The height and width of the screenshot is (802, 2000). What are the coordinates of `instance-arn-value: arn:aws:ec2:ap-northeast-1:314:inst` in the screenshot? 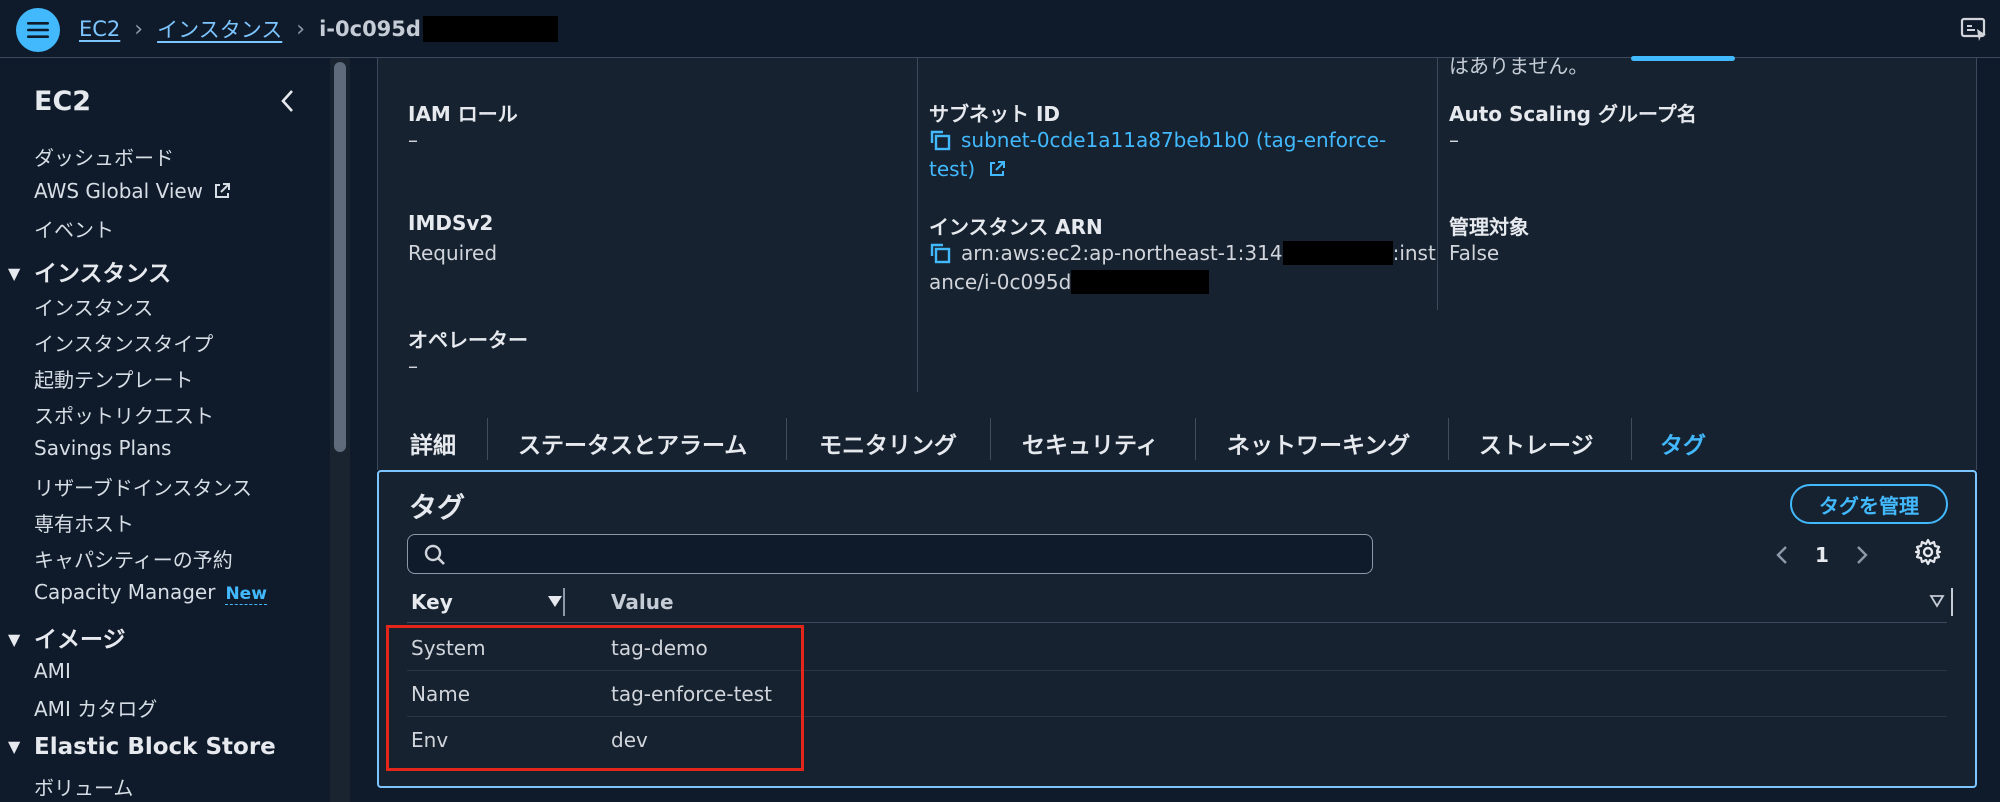 It's located at (1182, 253).